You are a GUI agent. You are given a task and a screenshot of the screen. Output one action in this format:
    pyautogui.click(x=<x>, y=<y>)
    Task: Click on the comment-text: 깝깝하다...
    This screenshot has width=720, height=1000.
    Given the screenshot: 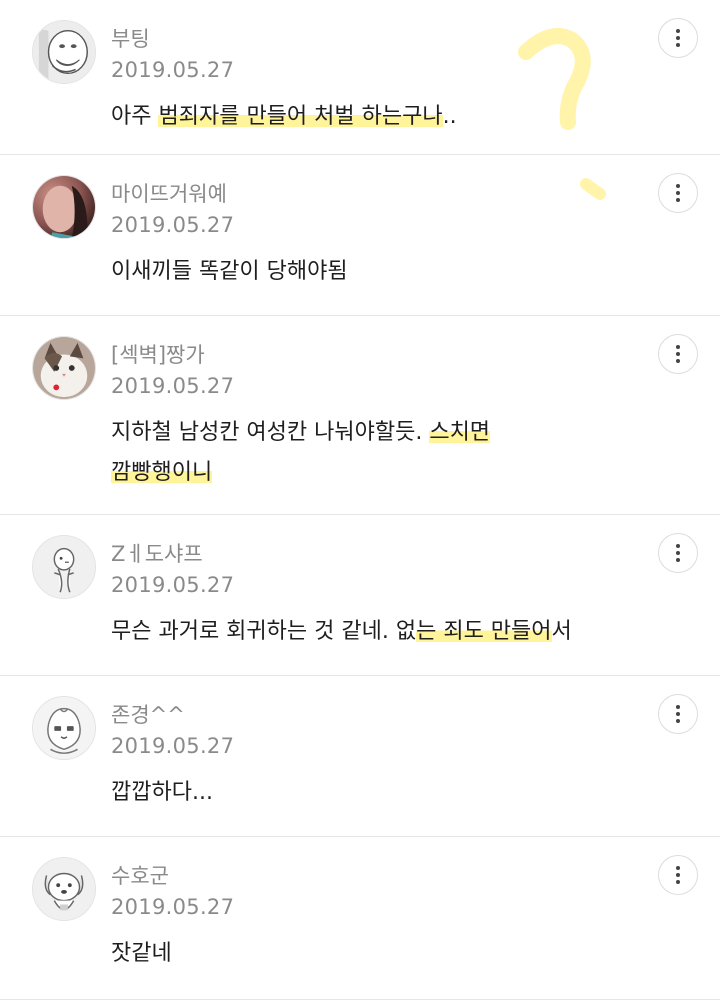 What is the action you would take?
    pyautogui.click(x=371, y=793)
    